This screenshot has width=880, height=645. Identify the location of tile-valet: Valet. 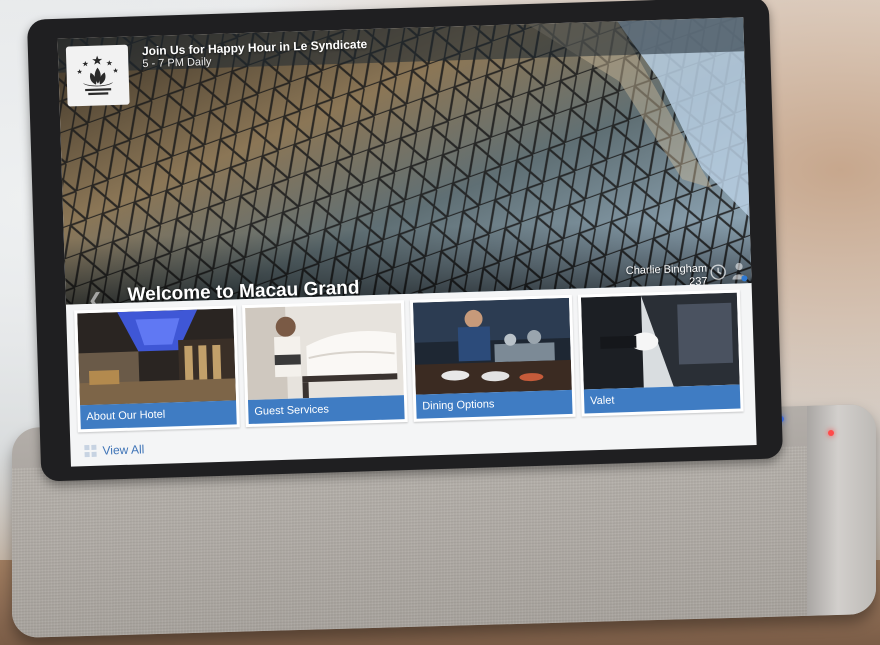
(660, 353).